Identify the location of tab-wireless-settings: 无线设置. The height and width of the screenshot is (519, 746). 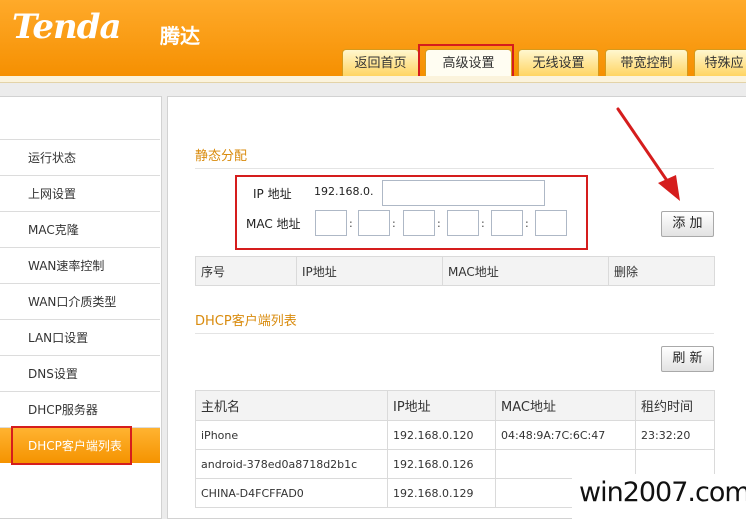
(558, 63).